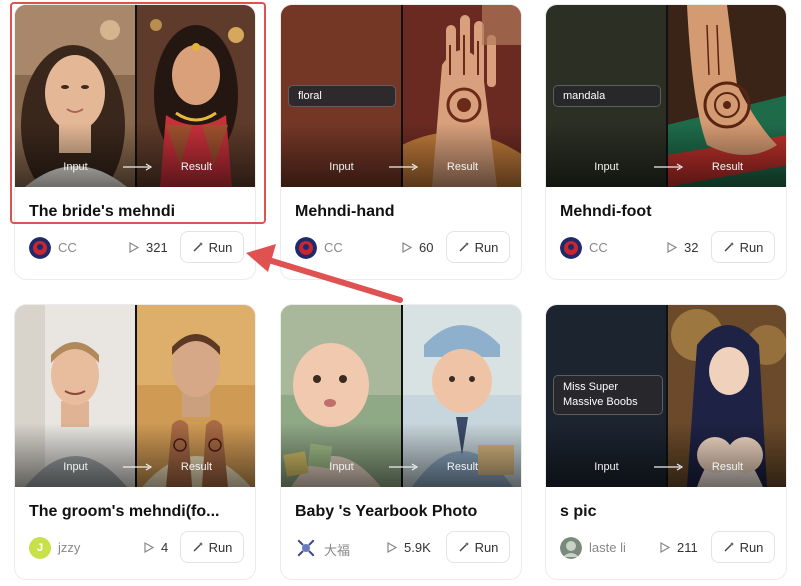 The image size is (801, 586). Describe the element at coordinates (157, 247) in the screenshot. I see `run-count: 321` at that location.